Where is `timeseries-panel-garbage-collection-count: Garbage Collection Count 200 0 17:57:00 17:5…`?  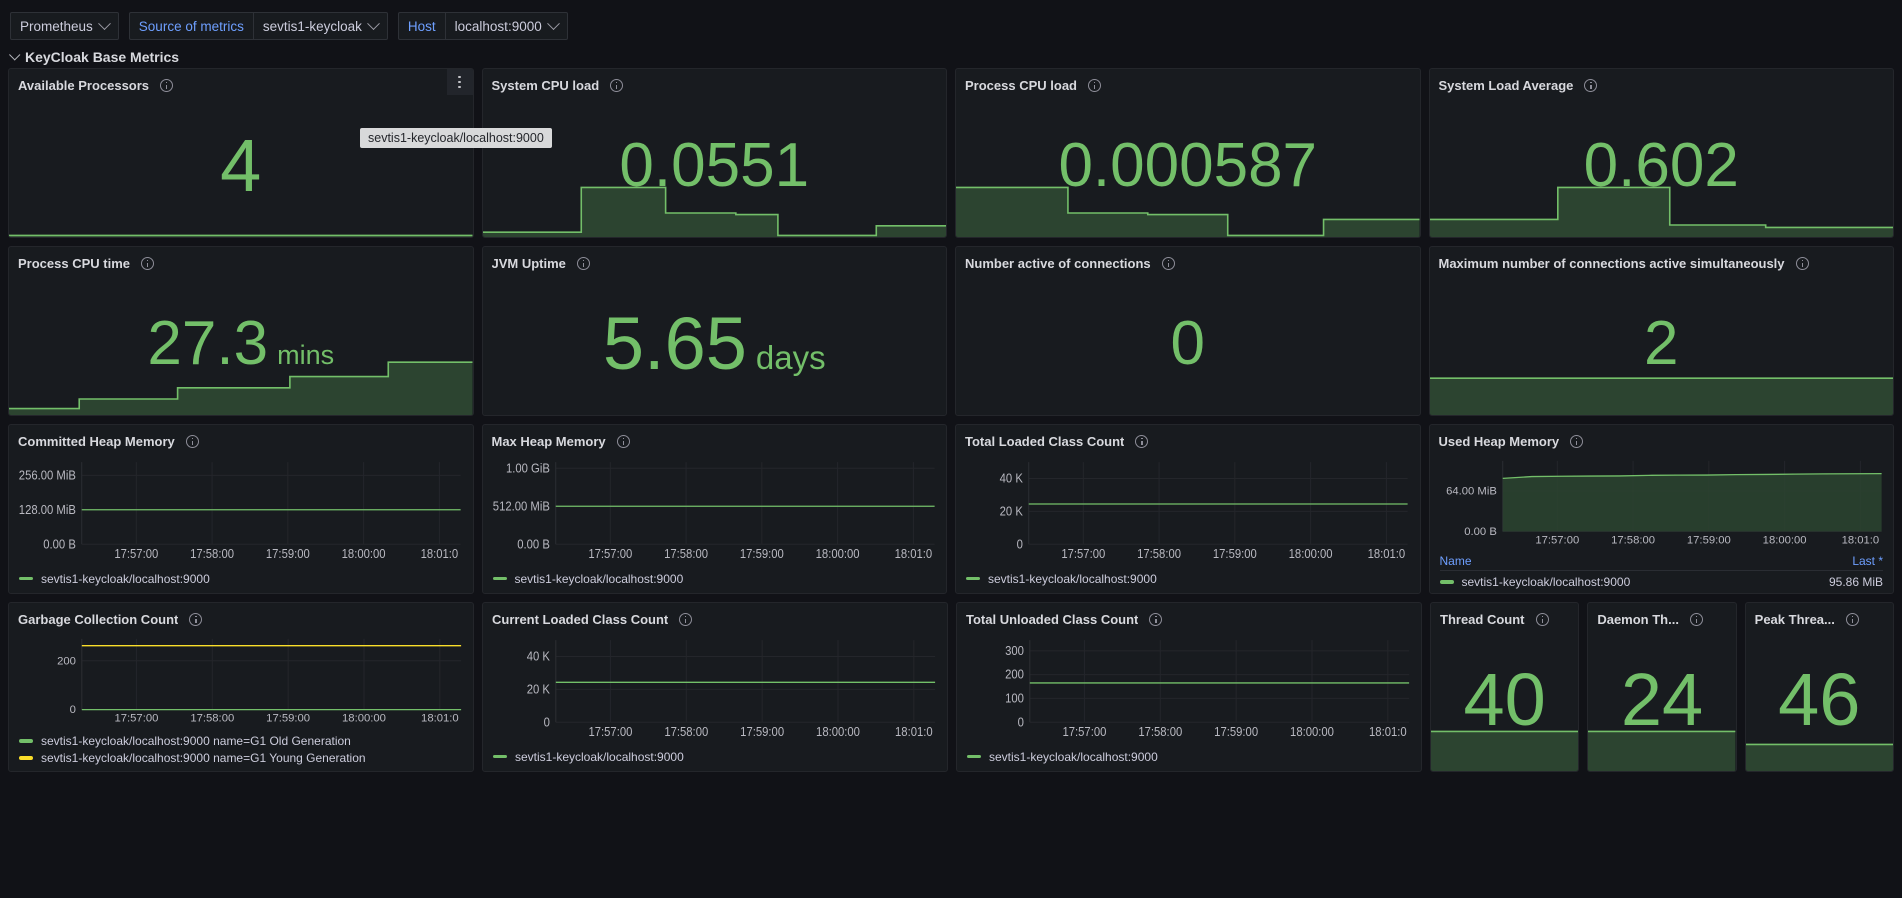 timeseries-panel-garbage-collection-count: Garbage Collection Count 200 0 17:57:00 17:5… is located at coordinates (241, 687).